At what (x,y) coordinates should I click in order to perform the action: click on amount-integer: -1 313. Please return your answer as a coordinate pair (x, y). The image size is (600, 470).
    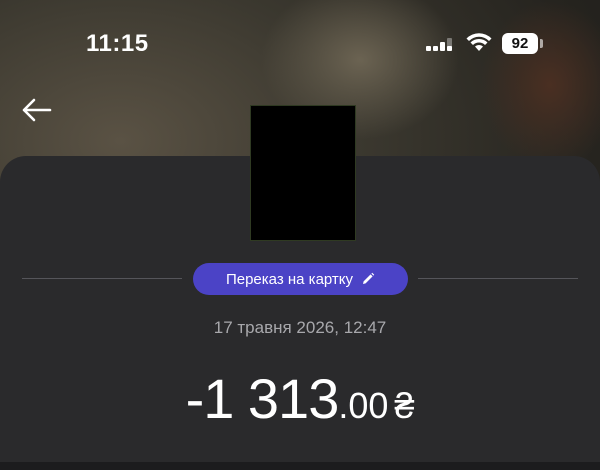
    Looking at the image, I should click on (262, 398).